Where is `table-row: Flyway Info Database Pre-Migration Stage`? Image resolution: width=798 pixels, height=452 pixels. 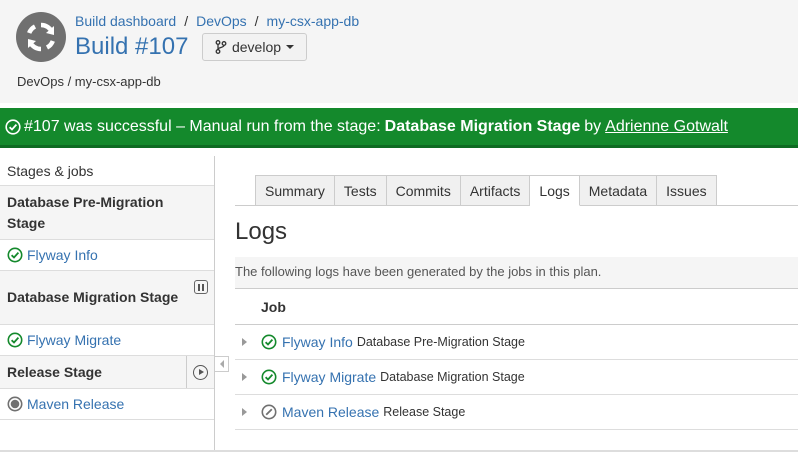
table-row: Flyway Info Database Pre-Migration Stage is located at coordinates (516, 342).